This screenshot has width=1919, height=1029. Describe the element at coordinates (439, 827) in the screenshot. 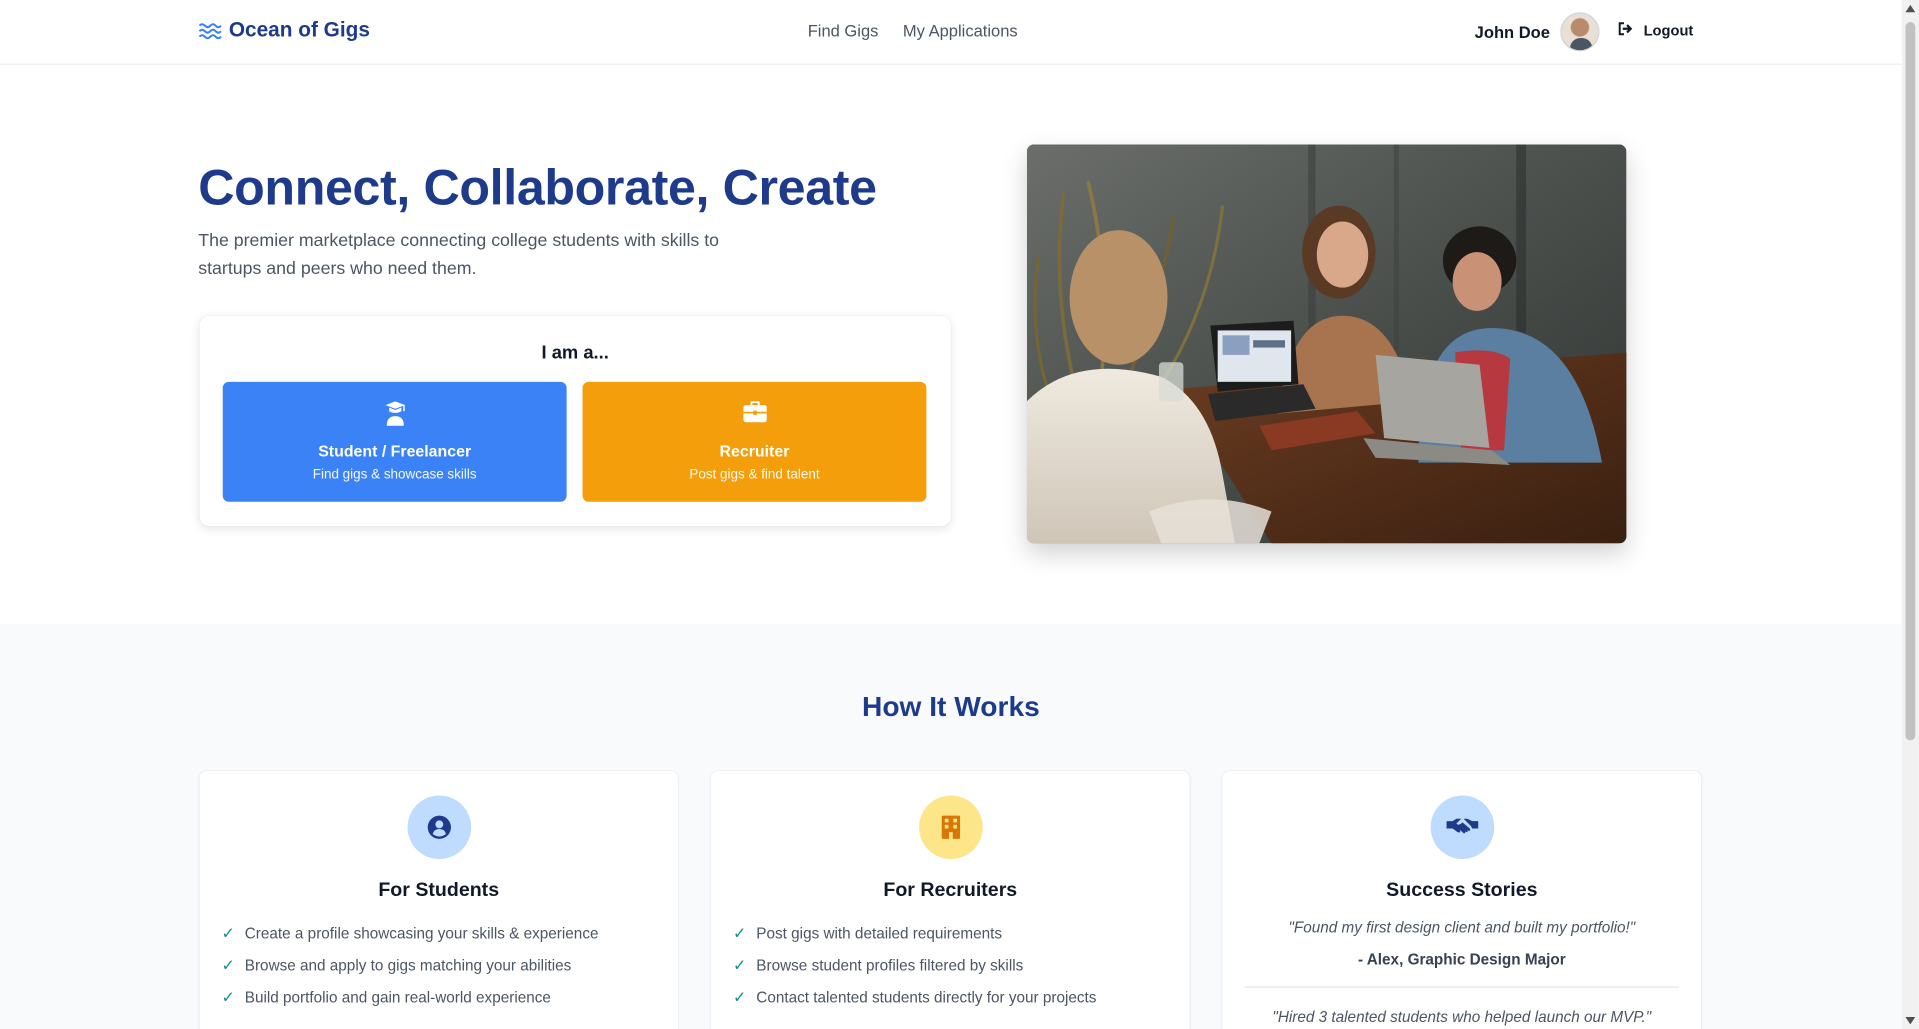

I see `user-circle-icon` at that location.